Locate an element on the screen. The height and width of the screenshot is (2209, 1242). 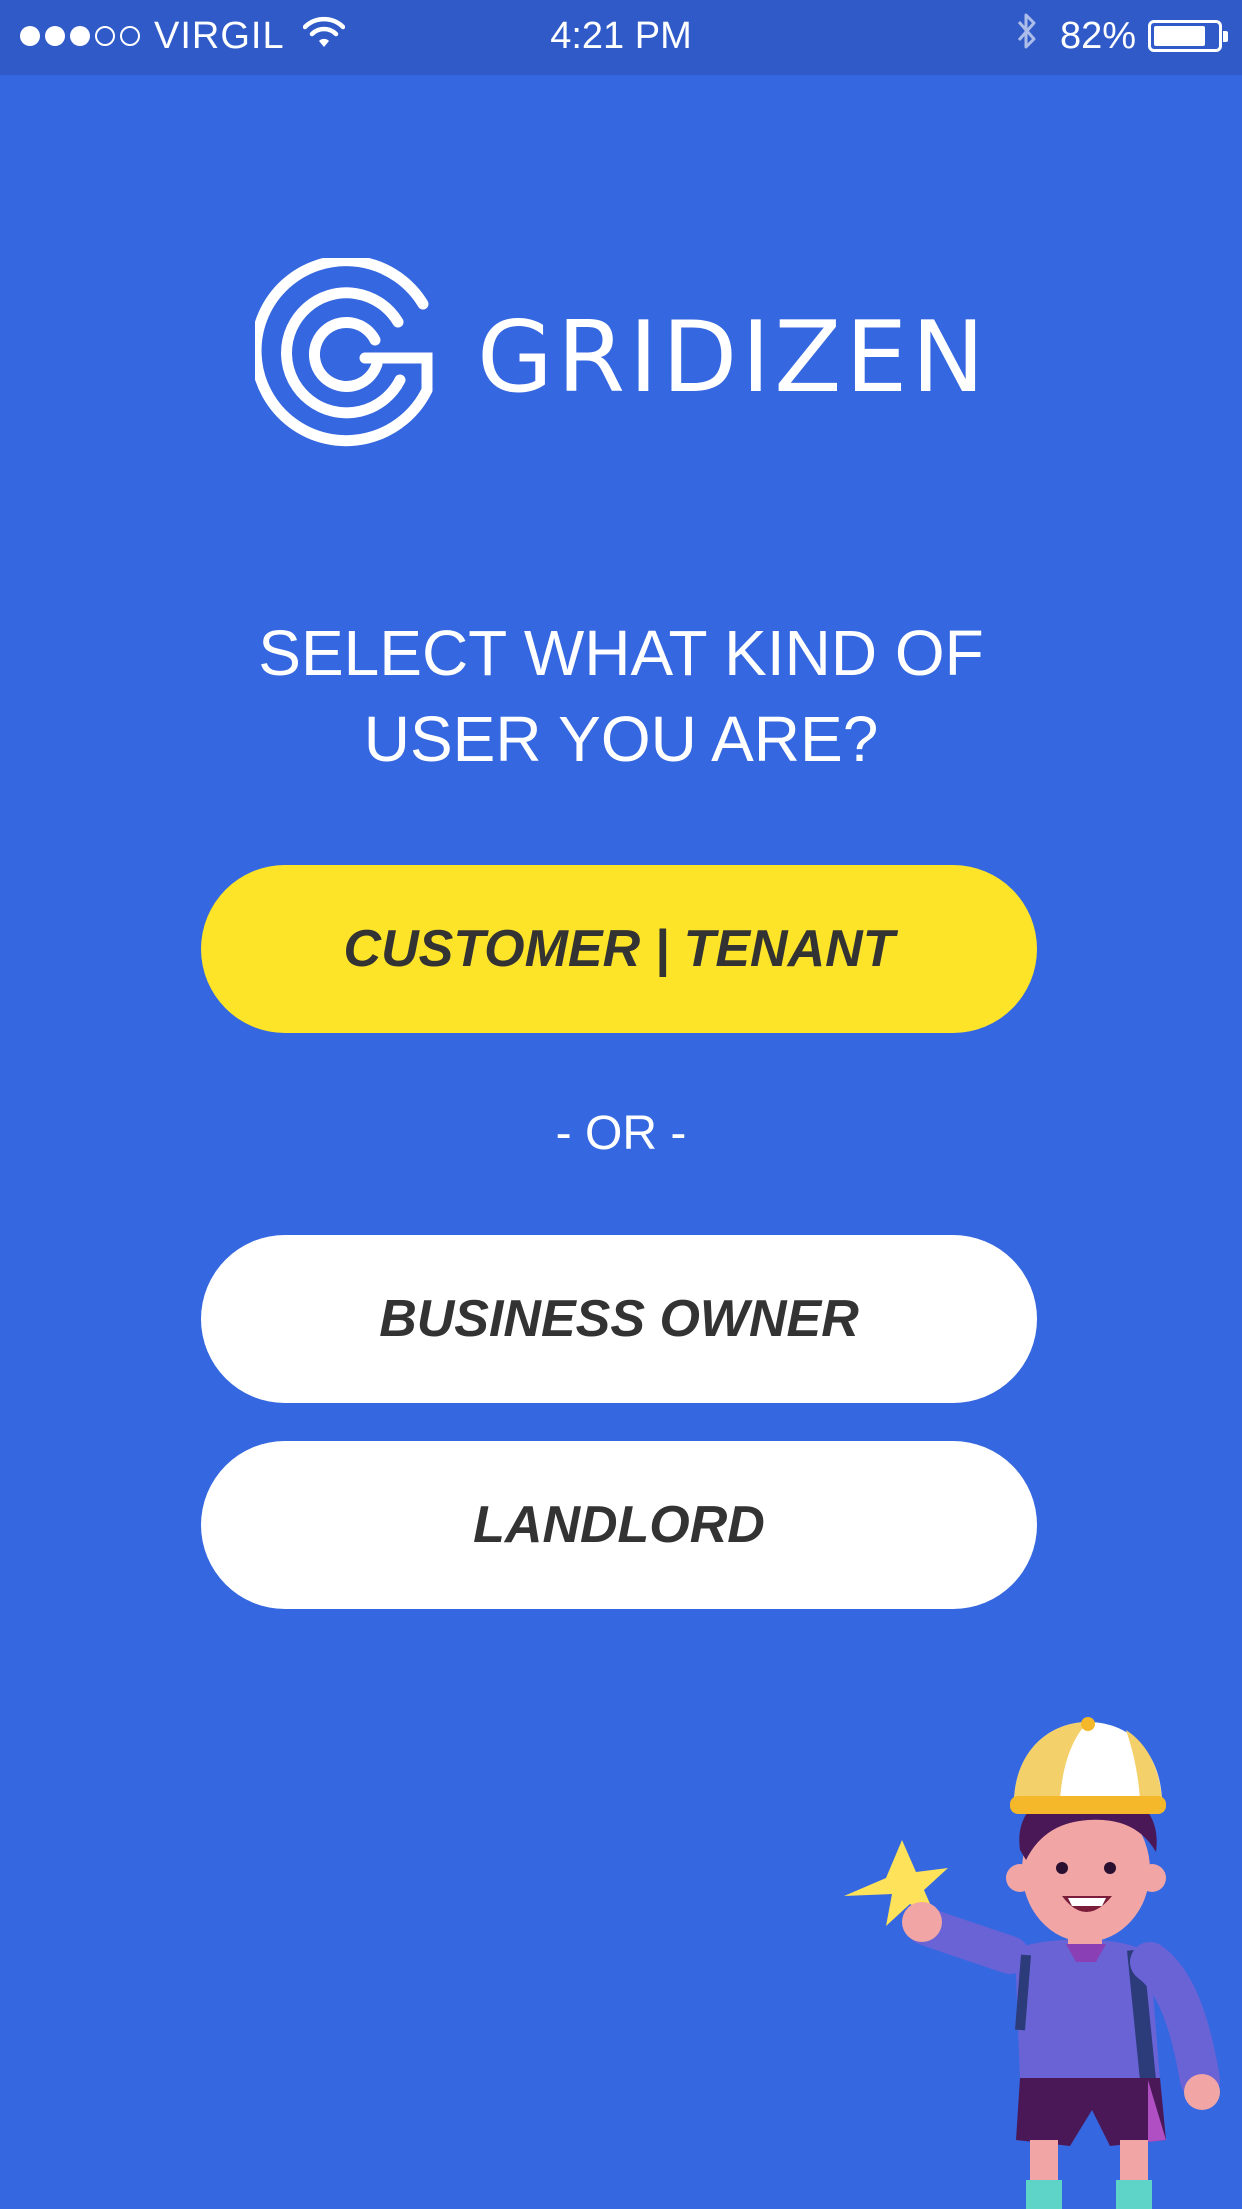
status-right: 82% is located at coordinates (1122, 36).